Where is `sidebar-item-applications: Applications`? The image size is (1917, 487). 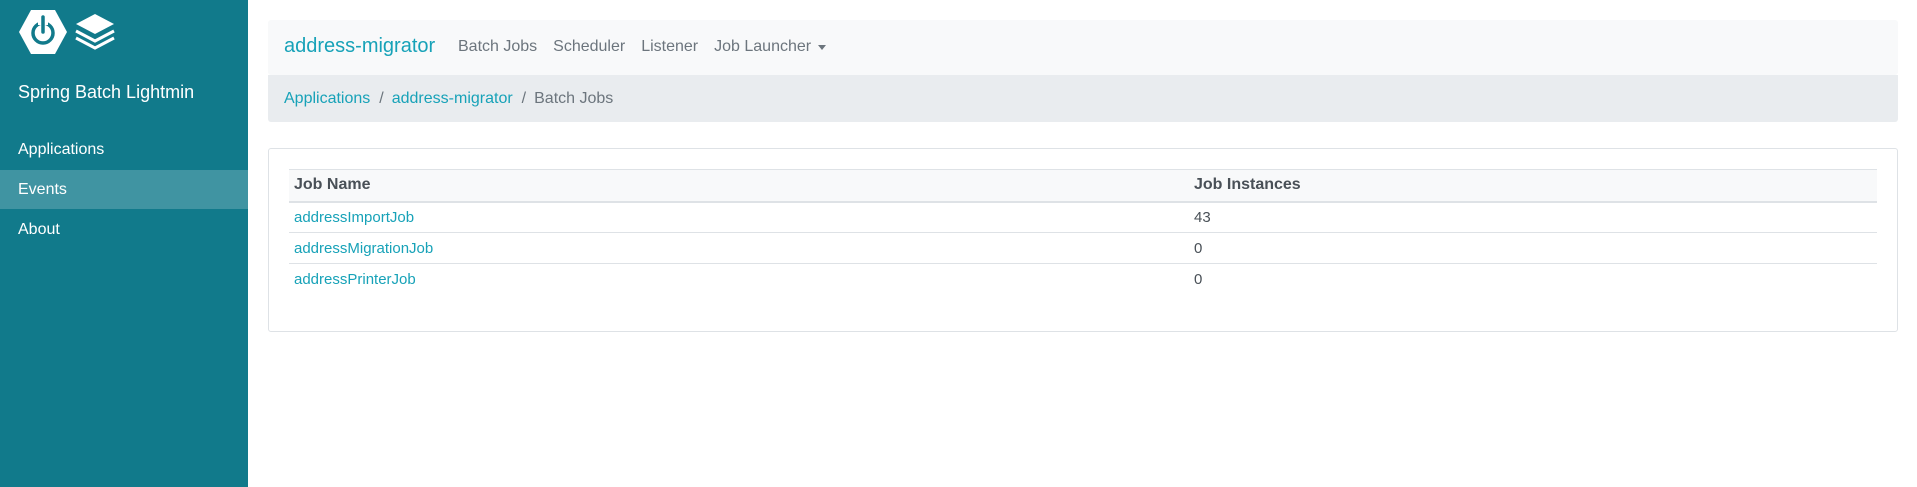 sidebar-item-applications: Applications is located at coordinates (124, 149).